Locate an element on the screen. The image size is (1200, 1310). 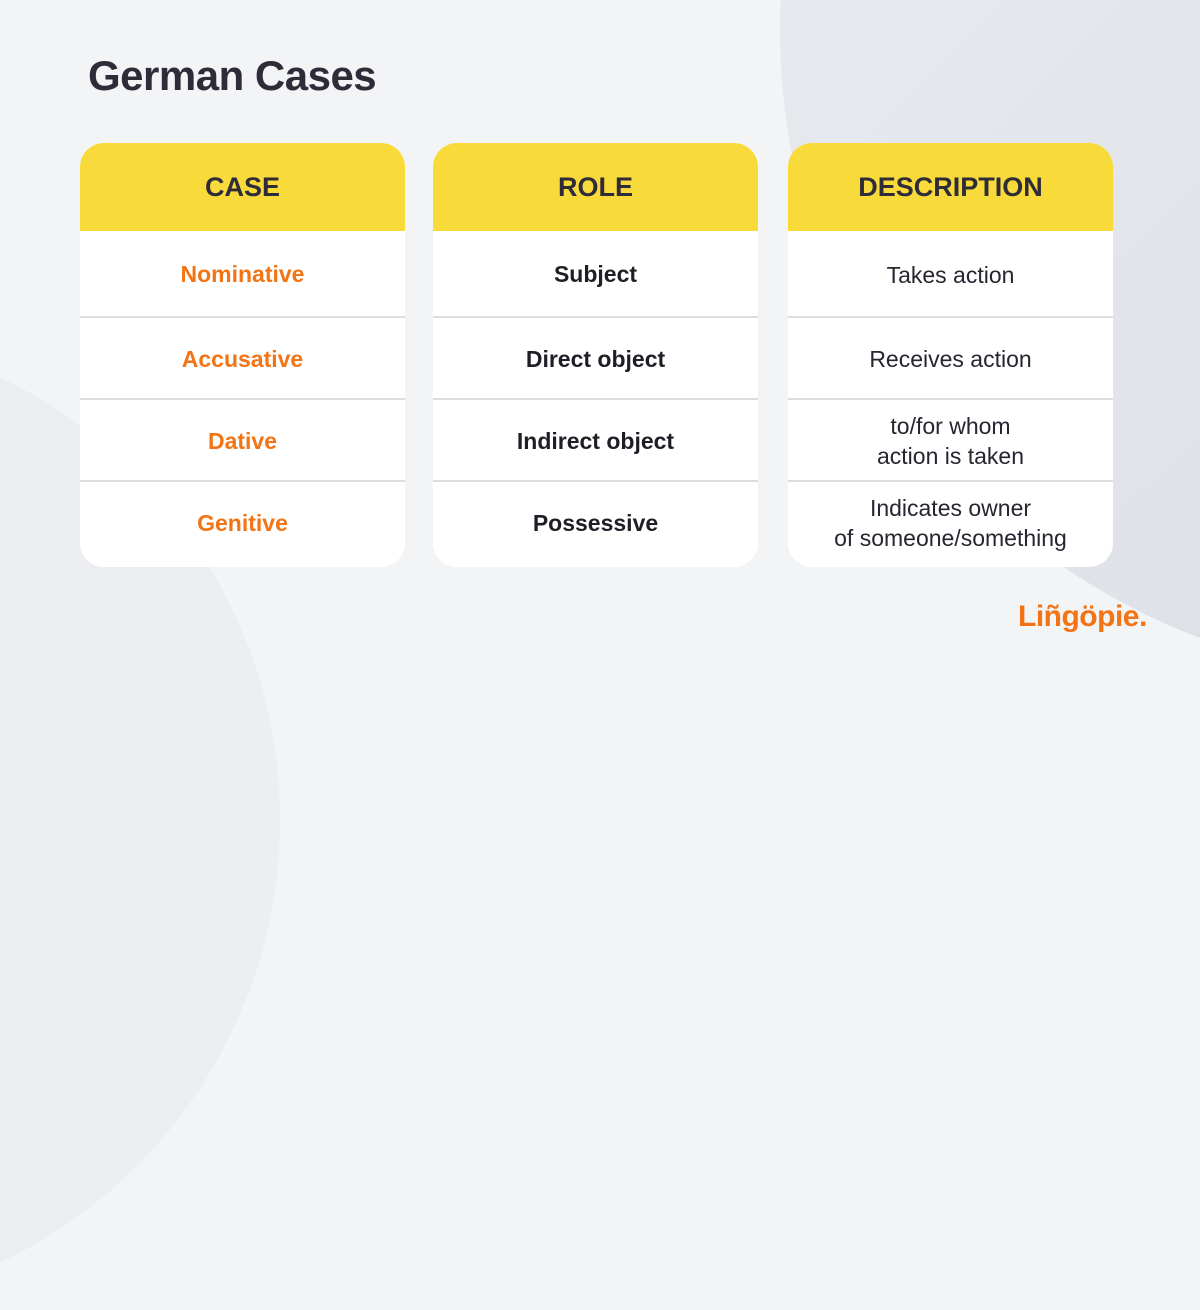
description-text: Indicates owner of someone/something is located at coordinates (950, 523).